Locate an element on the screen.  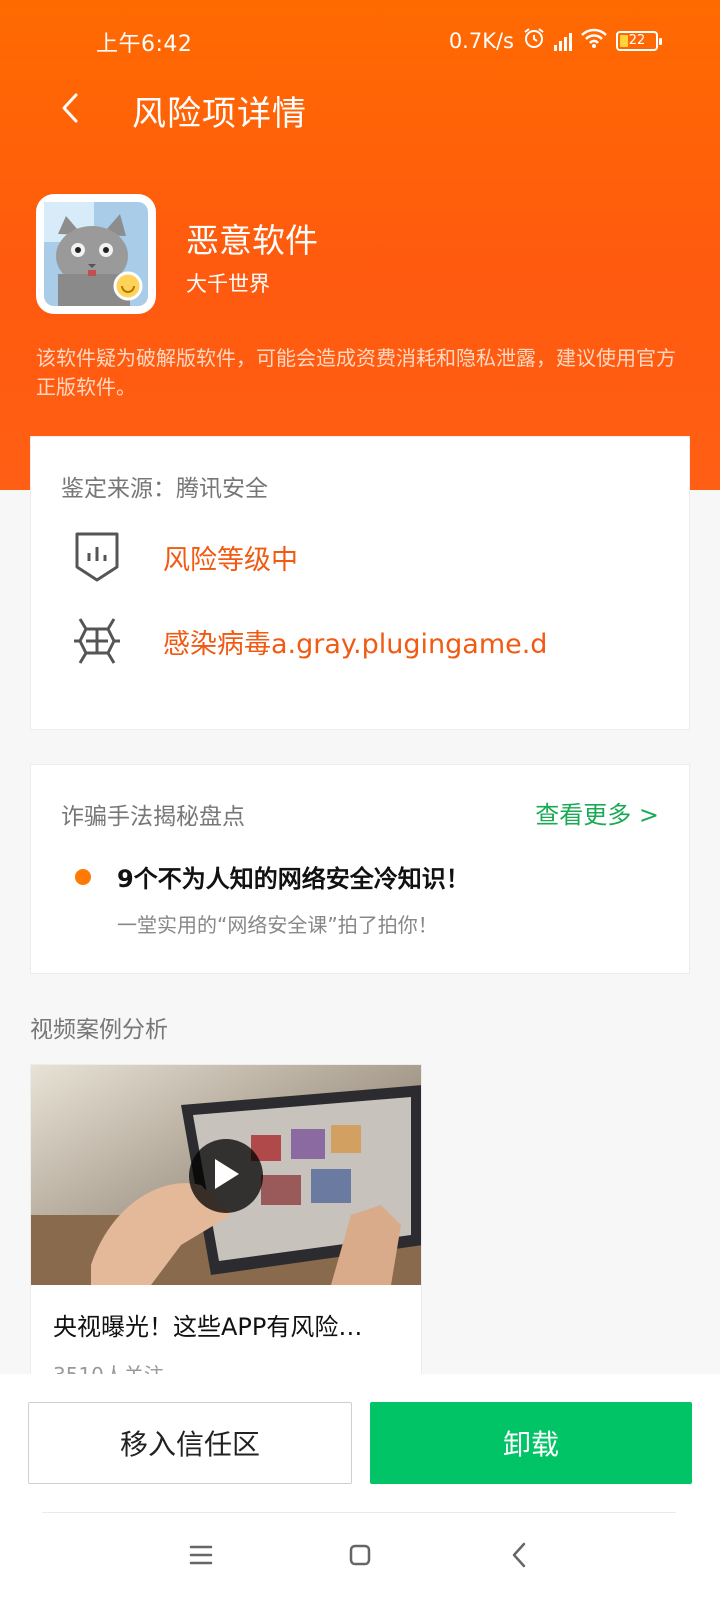
play-button is located at coordinates (226, 1176).